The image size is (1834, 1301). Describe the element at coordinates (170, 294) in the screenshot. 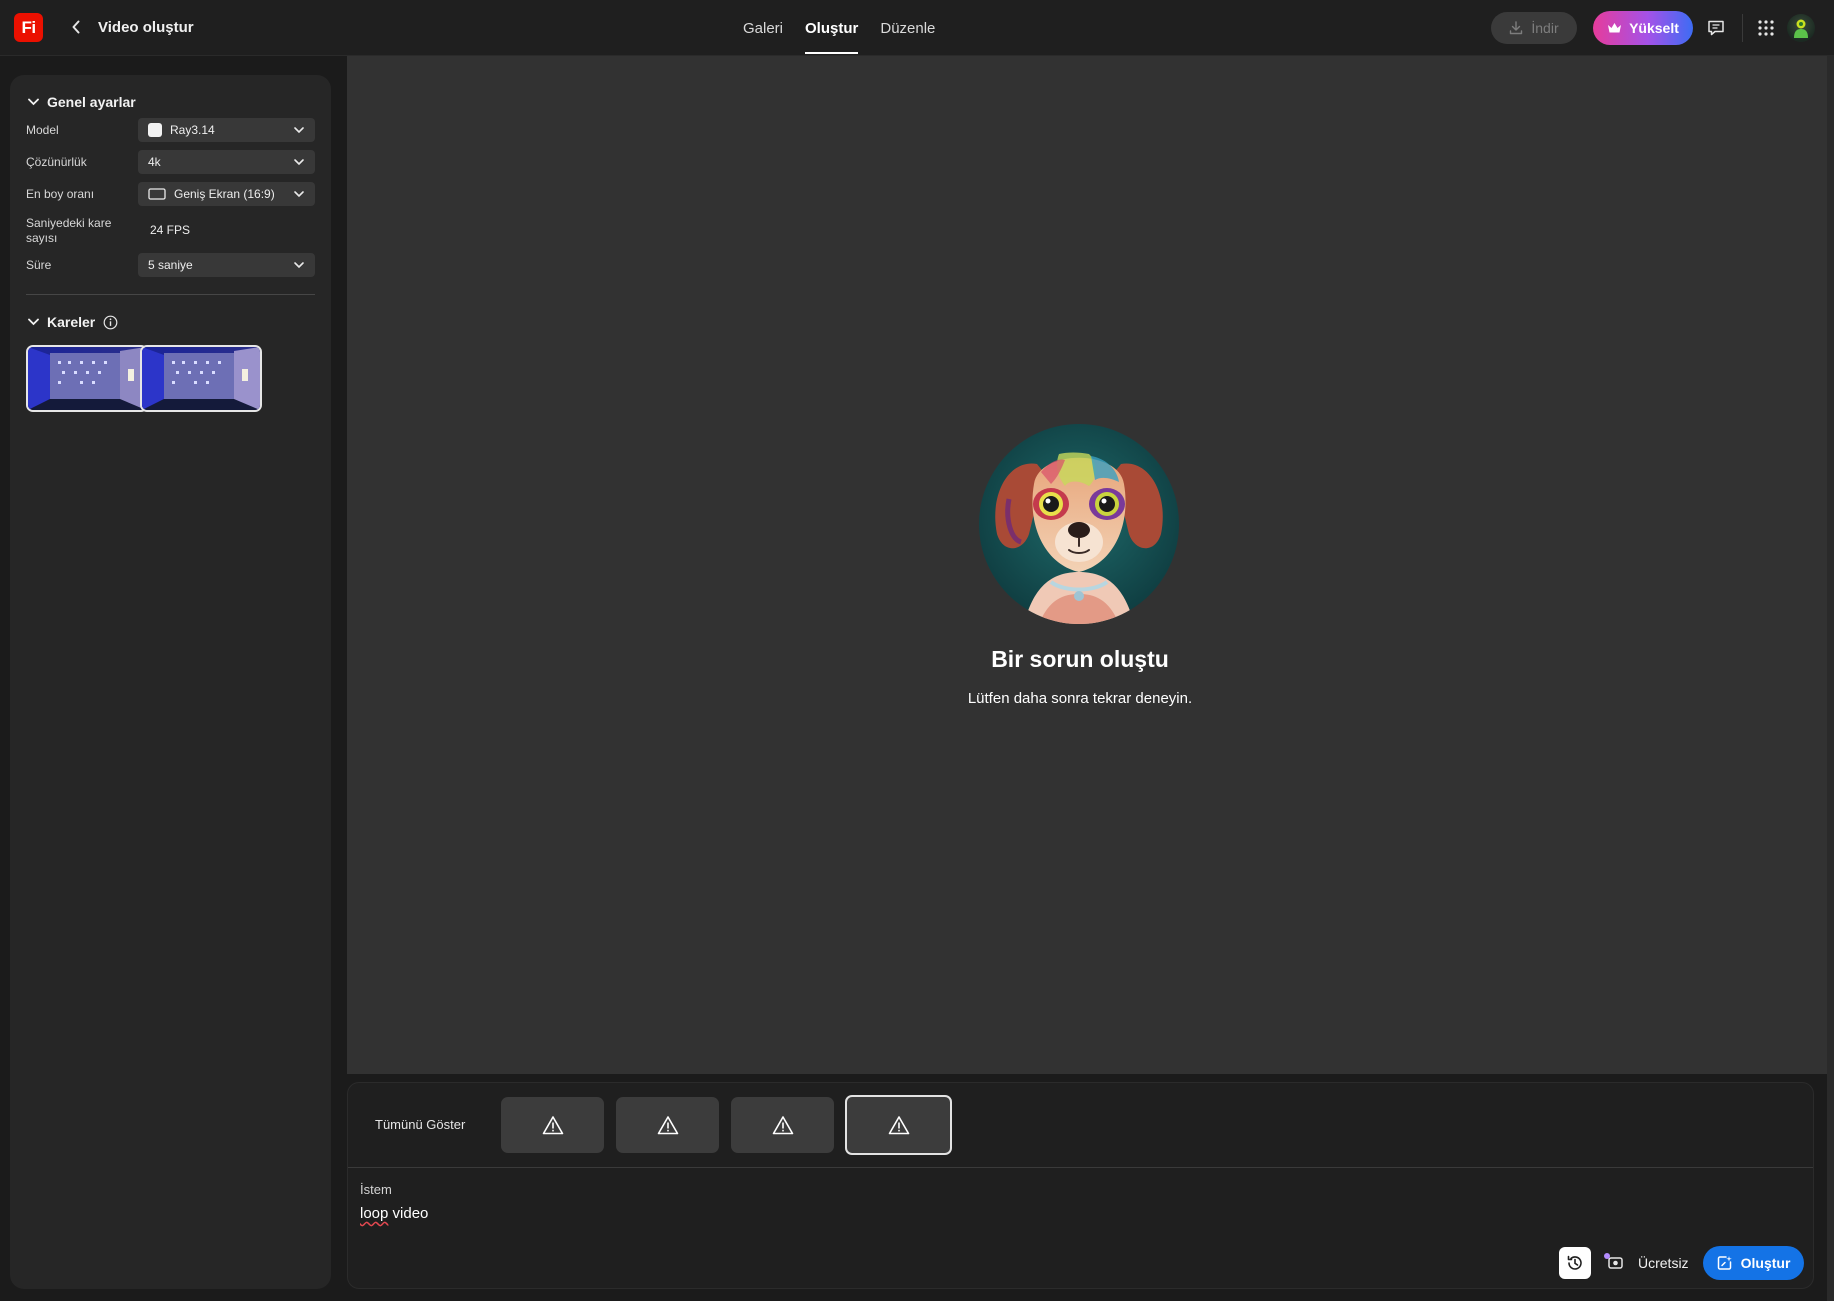

I see `settings-divider` at that location.